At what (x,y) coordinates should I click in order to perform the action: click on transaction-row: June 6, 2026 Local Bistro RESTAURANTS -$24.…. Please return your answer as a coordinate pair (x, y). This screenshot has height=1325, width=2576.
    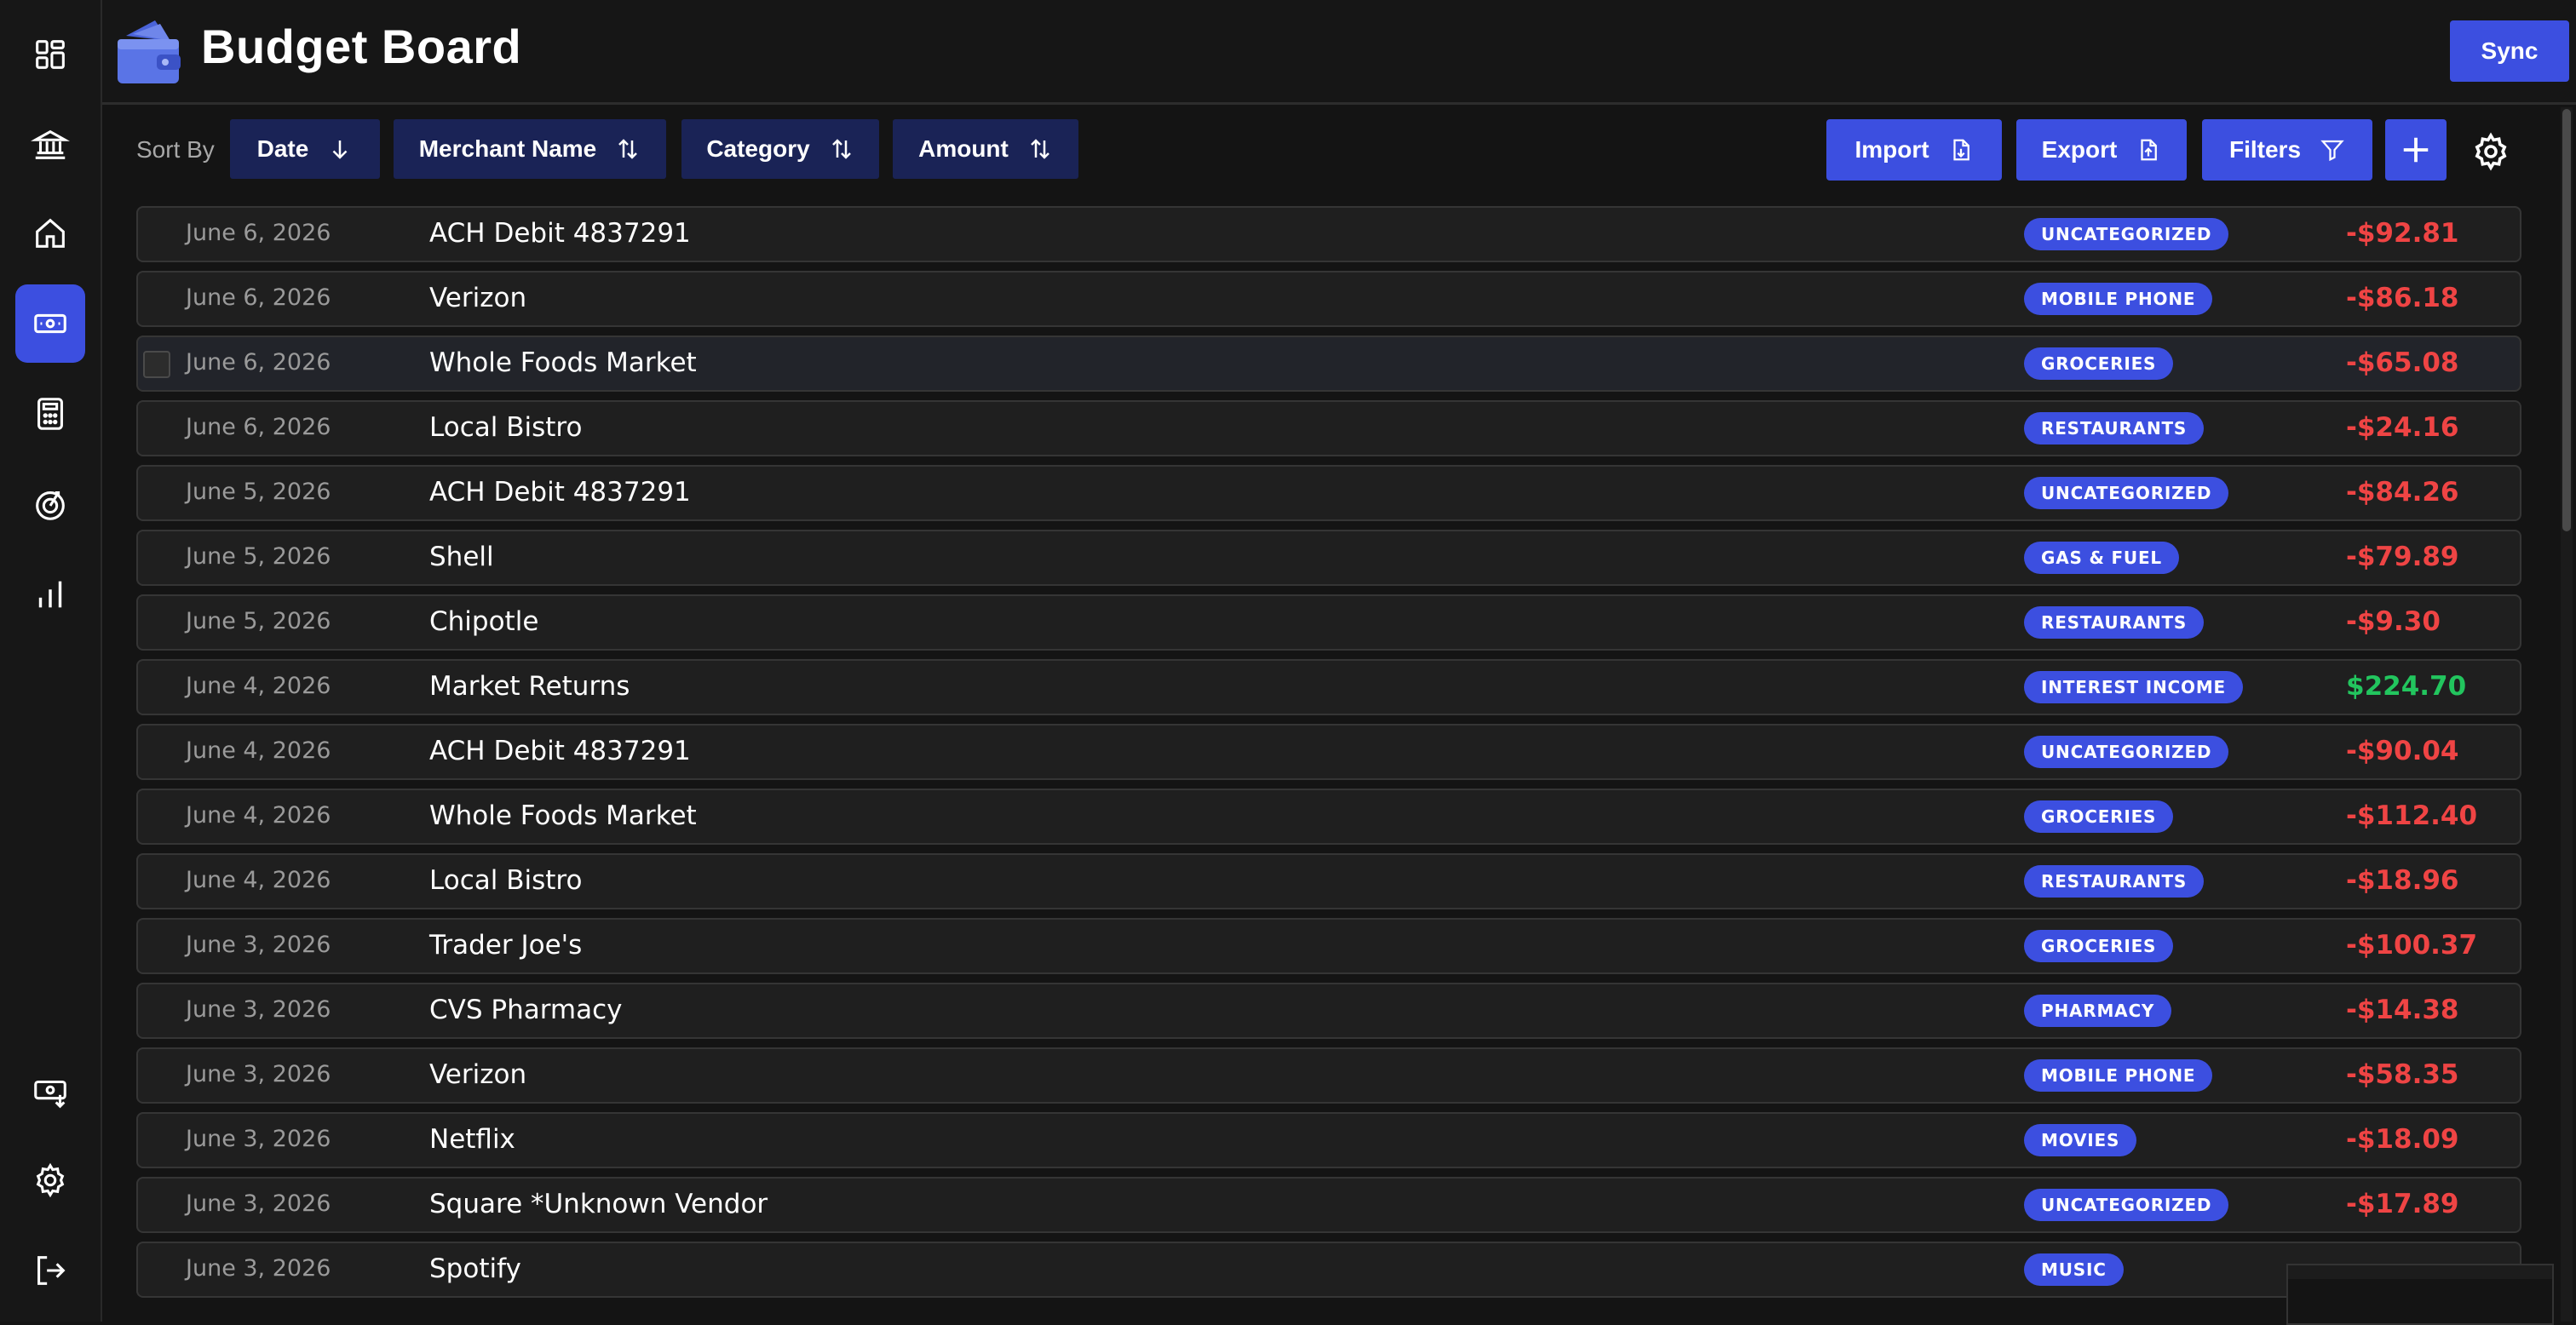
    Looking at the image, I should click on (1329, 428).